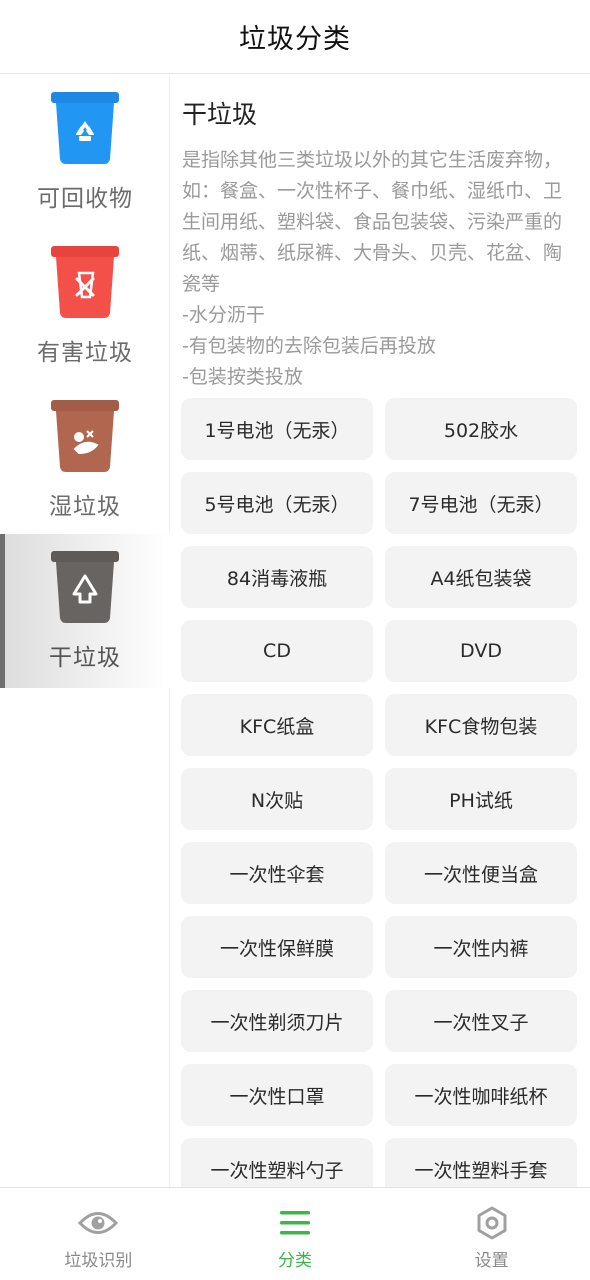 The width and height of the screenshot is (590, 1280). I want to click on bottom-tab-bar: 垃圾识别 分类 设置, so click(295, 1233).